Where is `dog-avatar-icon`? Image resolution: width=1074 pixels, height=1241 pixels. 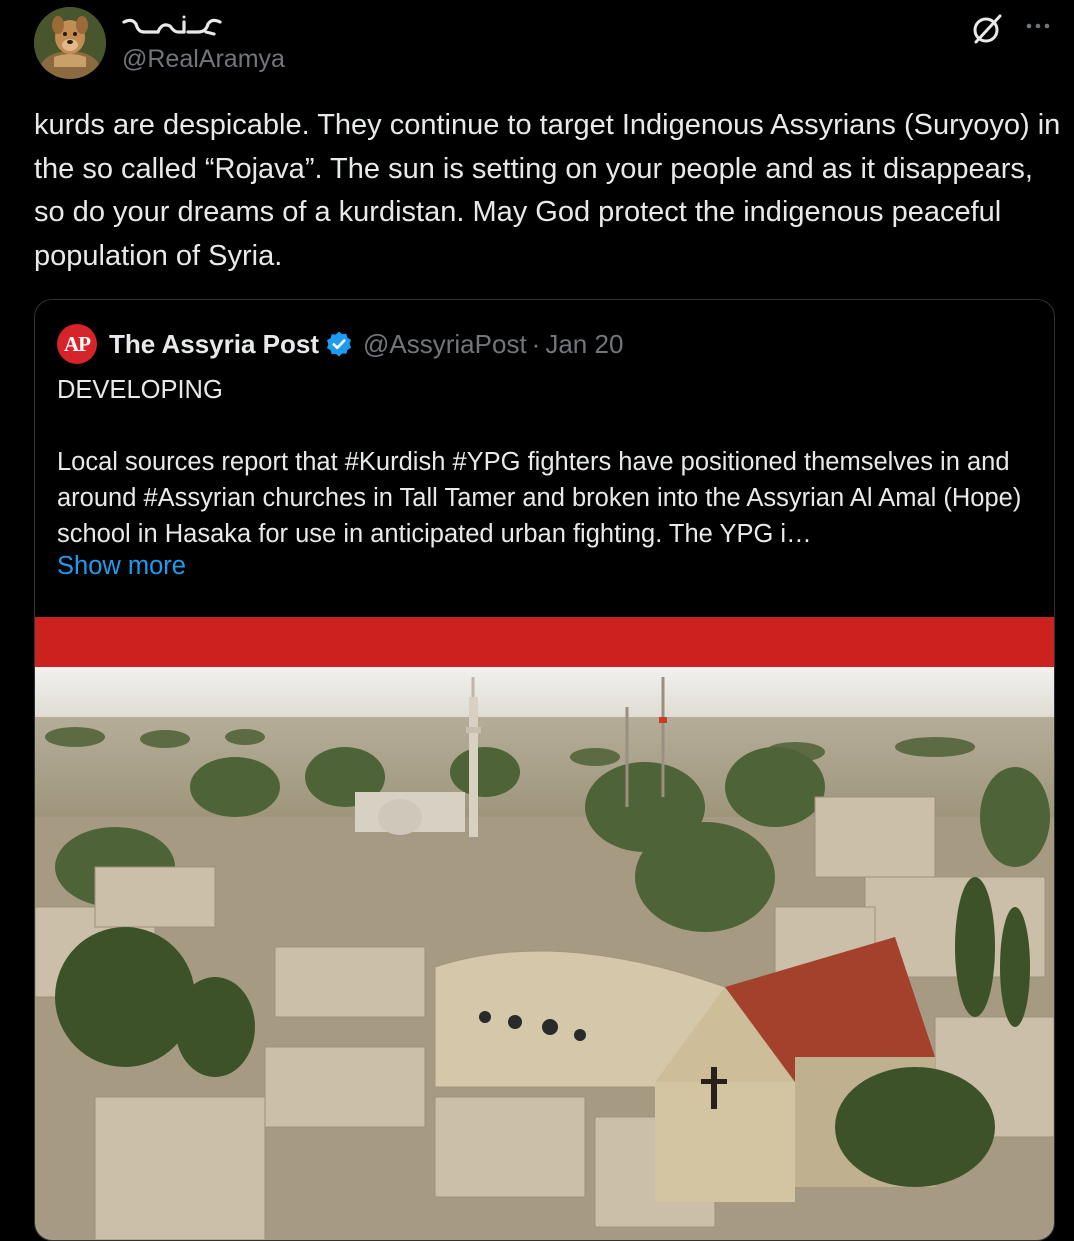 dog-avatar-icon is located at coordinates (70, 43).